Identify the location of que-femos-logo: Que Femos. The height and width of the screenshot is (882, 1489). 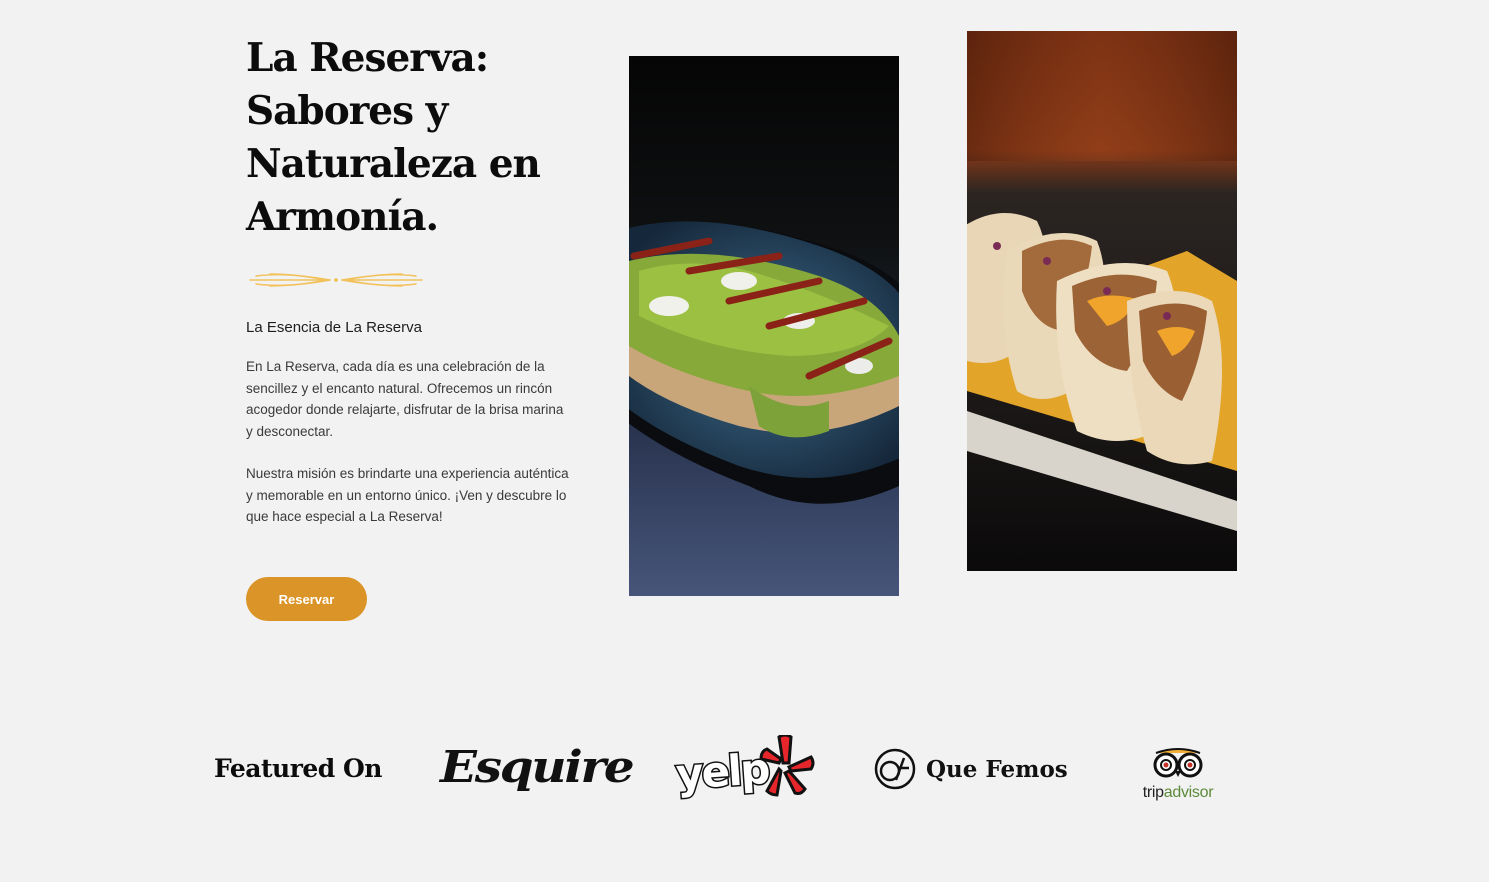
(971, 769).